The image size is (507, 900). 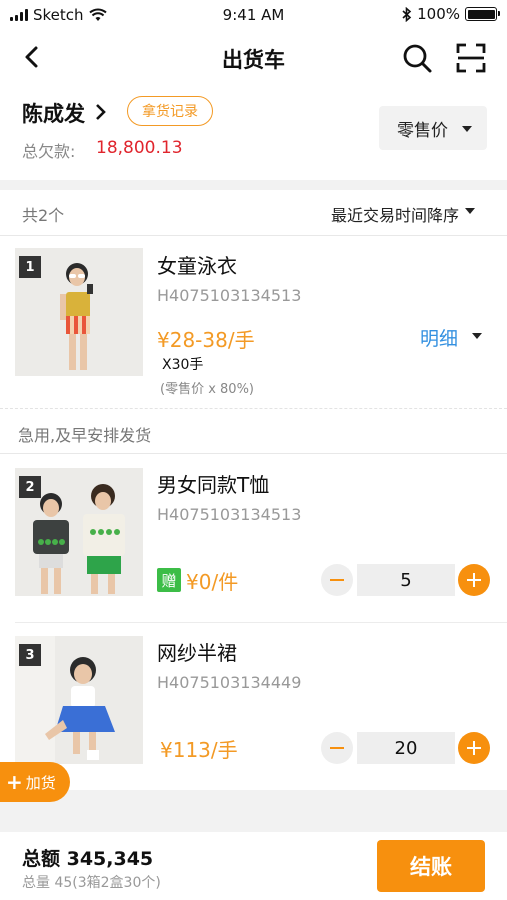 What do you see at coordinates (197, 653) in the screenshot?
I see `product-name: 网纱半裙` at bounding box center [197, 653].